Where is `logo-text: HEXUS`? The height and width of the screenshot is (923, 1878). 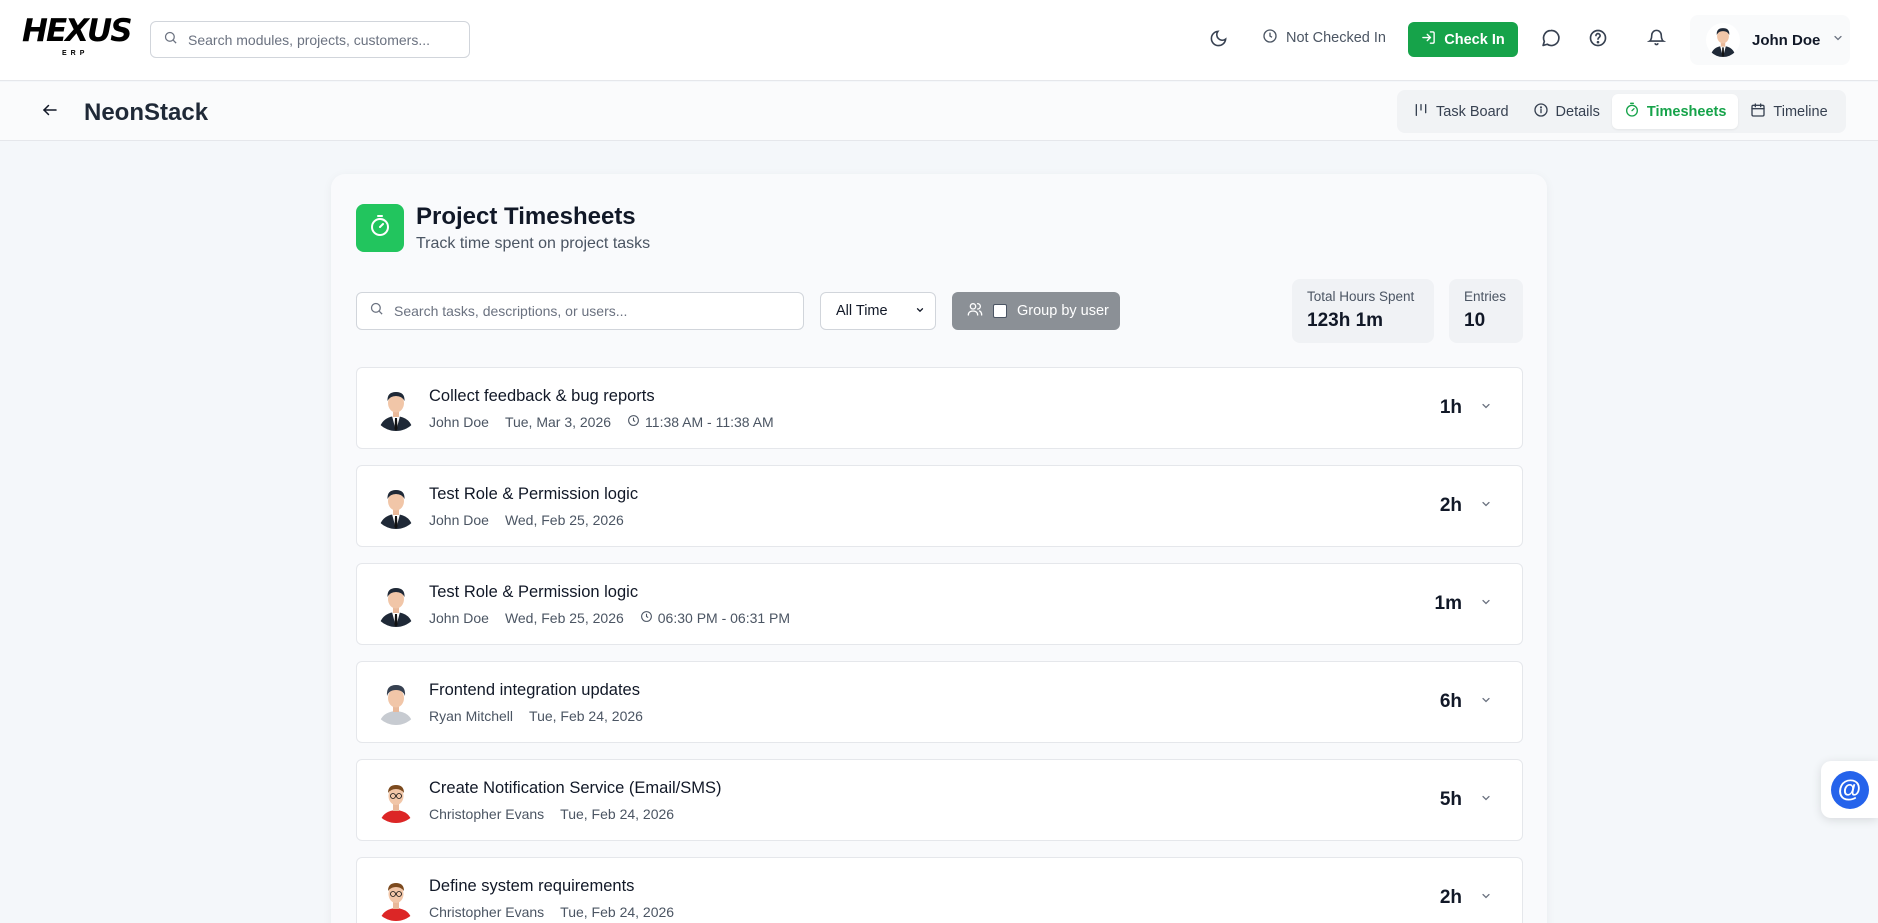 logo-text: HEXUS is located at coordinates (77, 31).